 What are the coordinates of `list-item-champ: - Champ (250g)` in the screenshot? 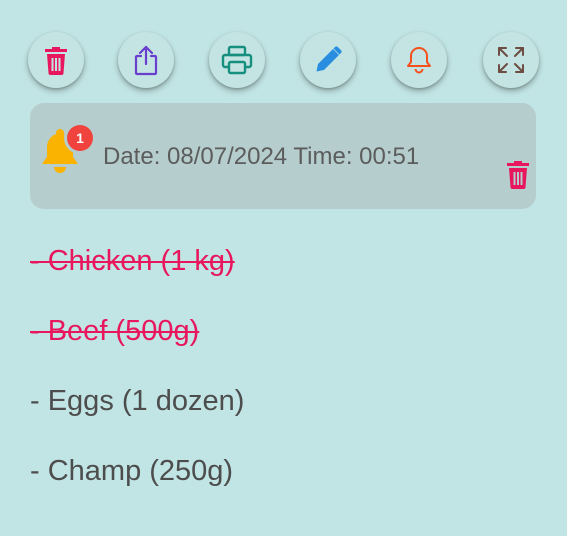 It's located at (131, 471).